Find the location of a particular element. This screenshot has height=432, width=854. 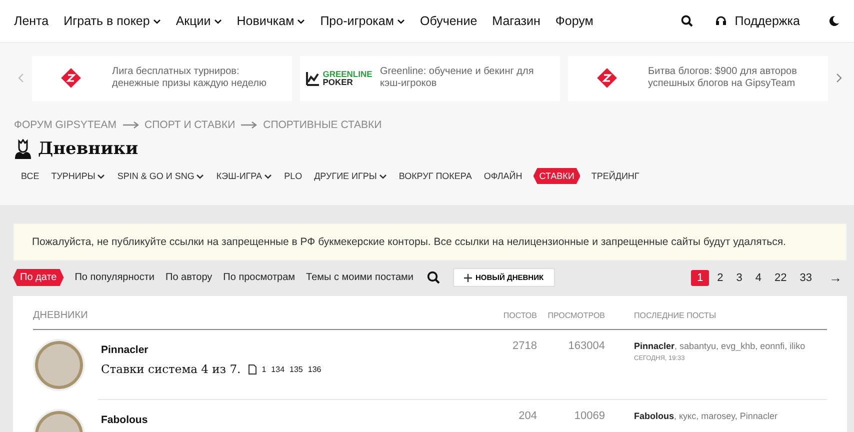

column-header: ПОСЛЕДНИЕ ПОСТЫ is located at coordinates (675, 315).